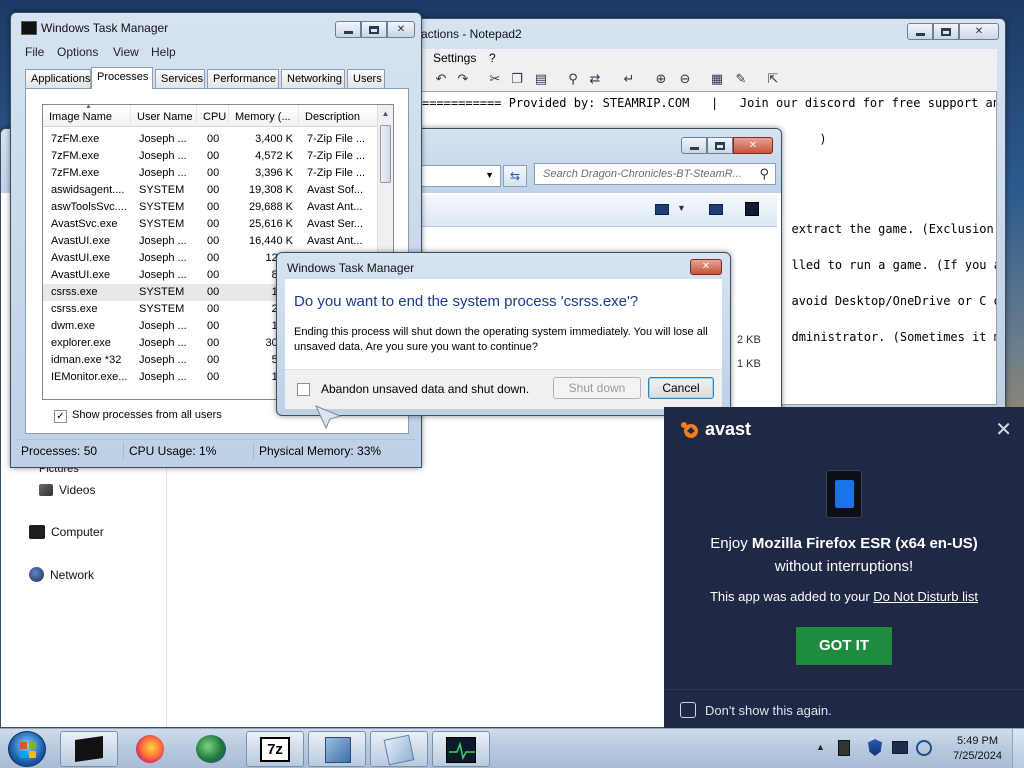  I want to click on abandon-data-checkbox, so click(303, 389).